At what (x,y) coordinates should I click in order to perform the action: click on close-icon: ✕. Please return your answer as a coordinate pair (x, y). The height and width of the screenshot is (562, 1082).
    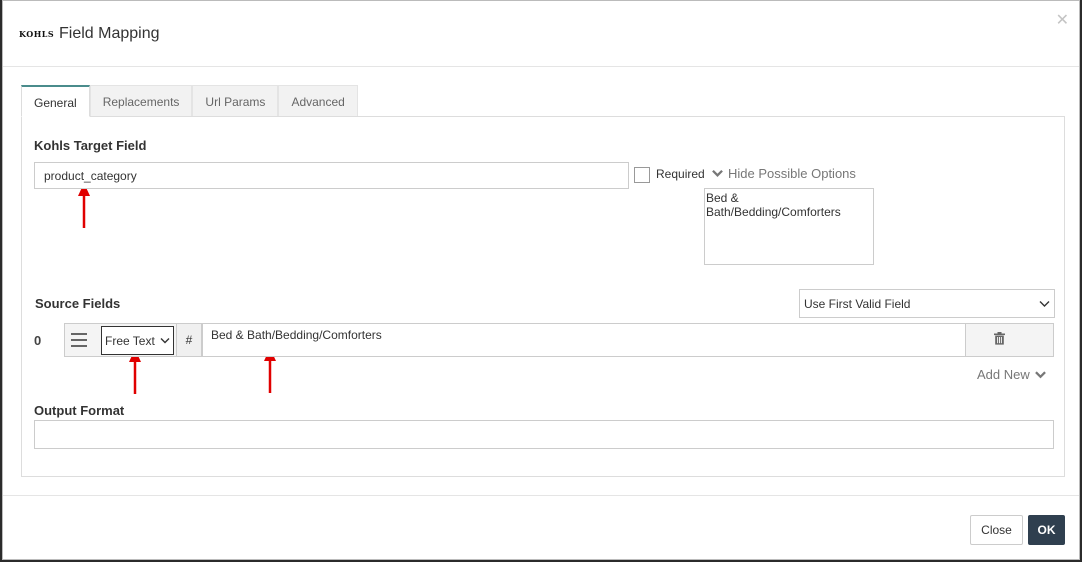
    Looking at the image, I should click on (1062, 21).